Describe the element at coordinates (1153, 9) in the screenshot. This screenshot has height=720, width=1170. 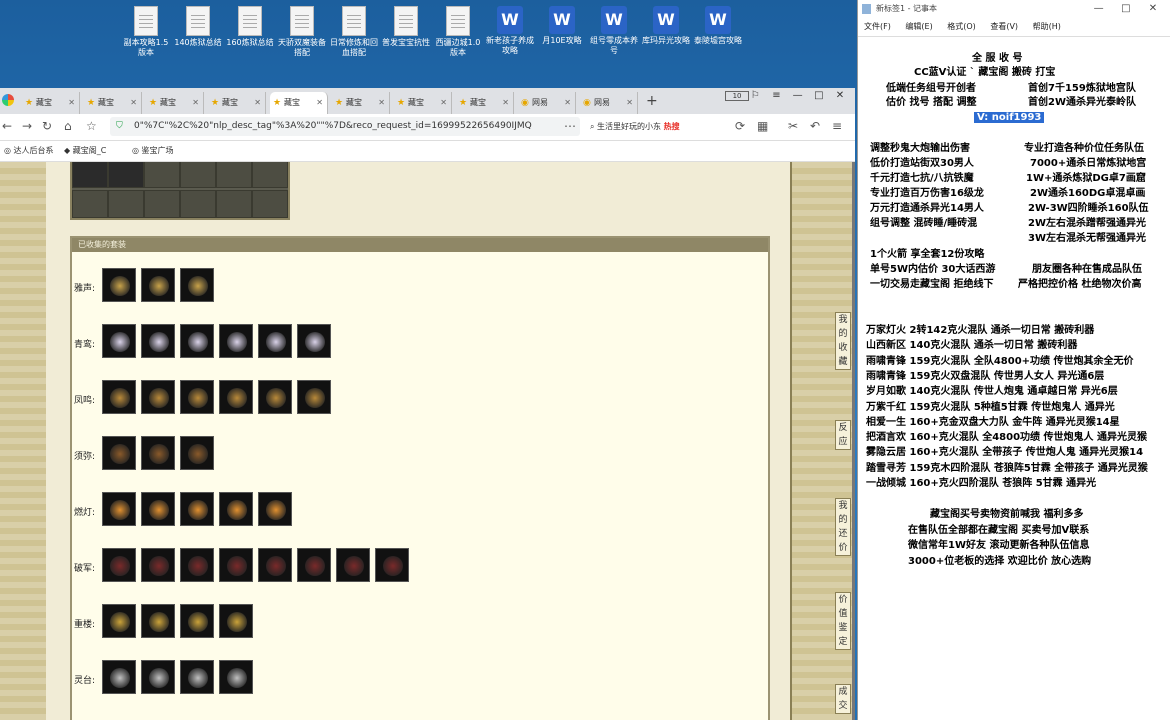
I see `notepad-close-button: ✕` at that location.